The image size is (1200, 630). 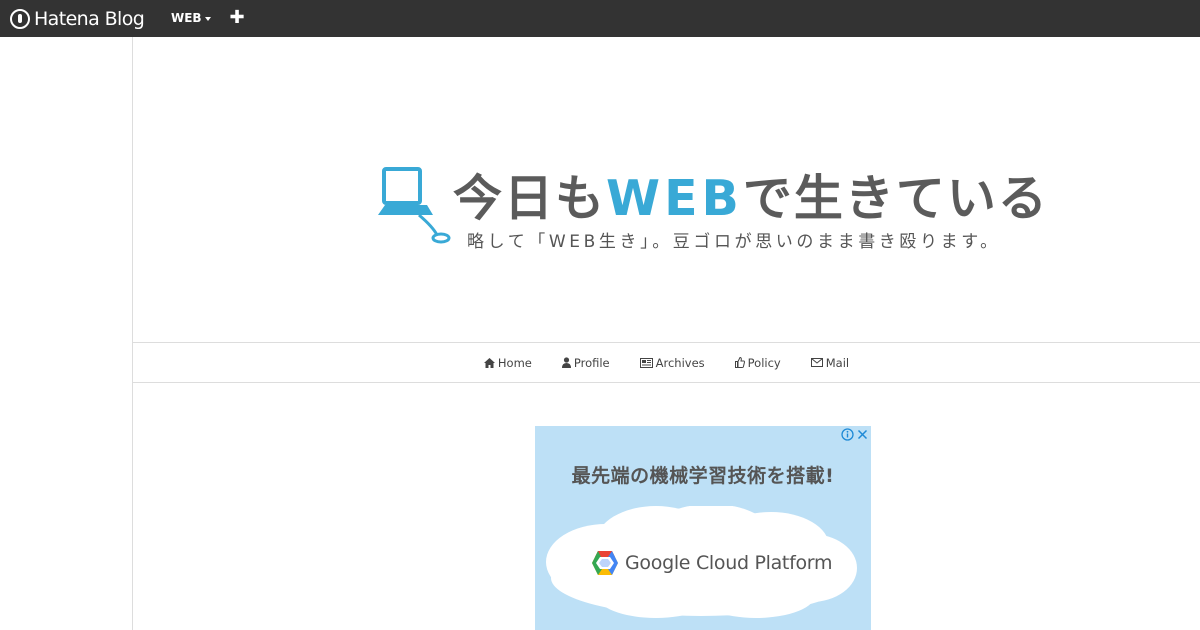 I want to click on caret-down-icon, so click(x=207, y=18).